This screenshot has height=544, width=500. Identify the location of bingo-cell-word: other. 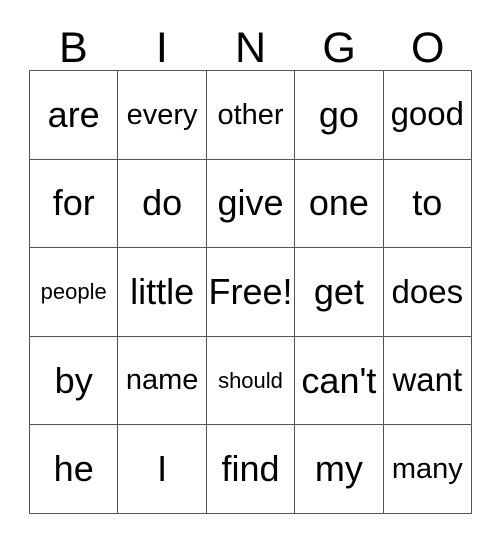
(250, 114).